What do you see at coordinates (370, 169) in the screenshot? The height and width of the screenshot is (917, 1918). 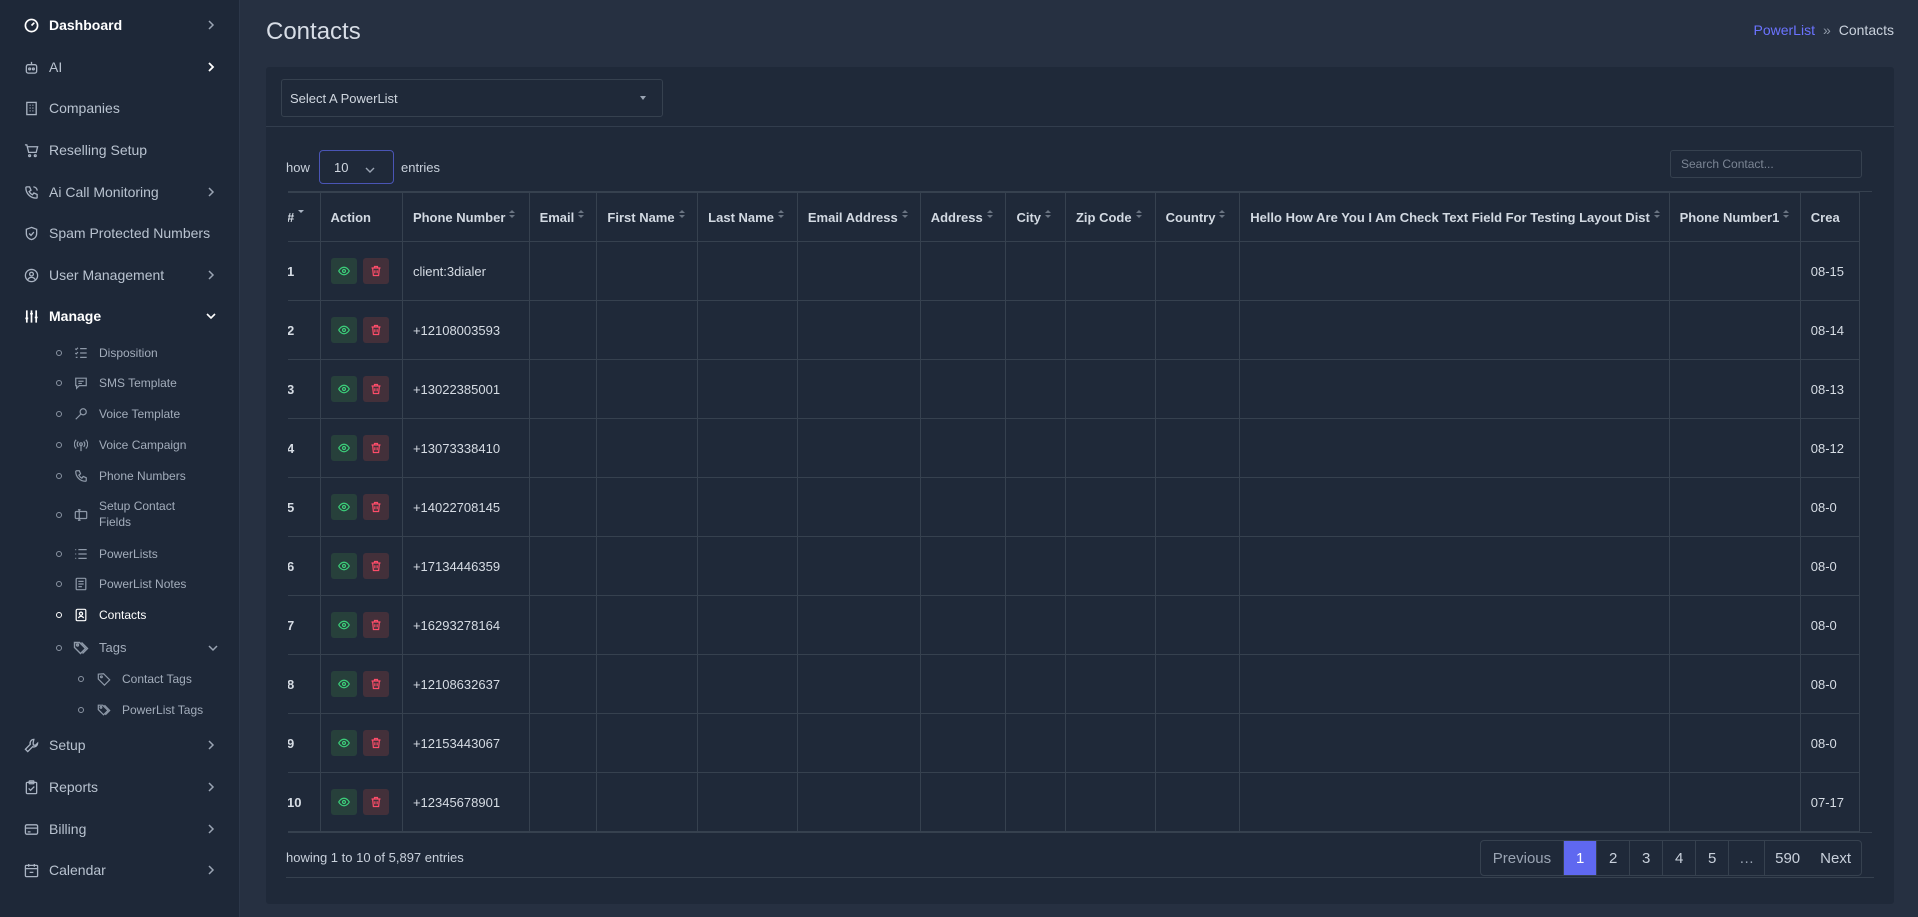 I see `chevron-down-icon` at bounding box center [370, 169].